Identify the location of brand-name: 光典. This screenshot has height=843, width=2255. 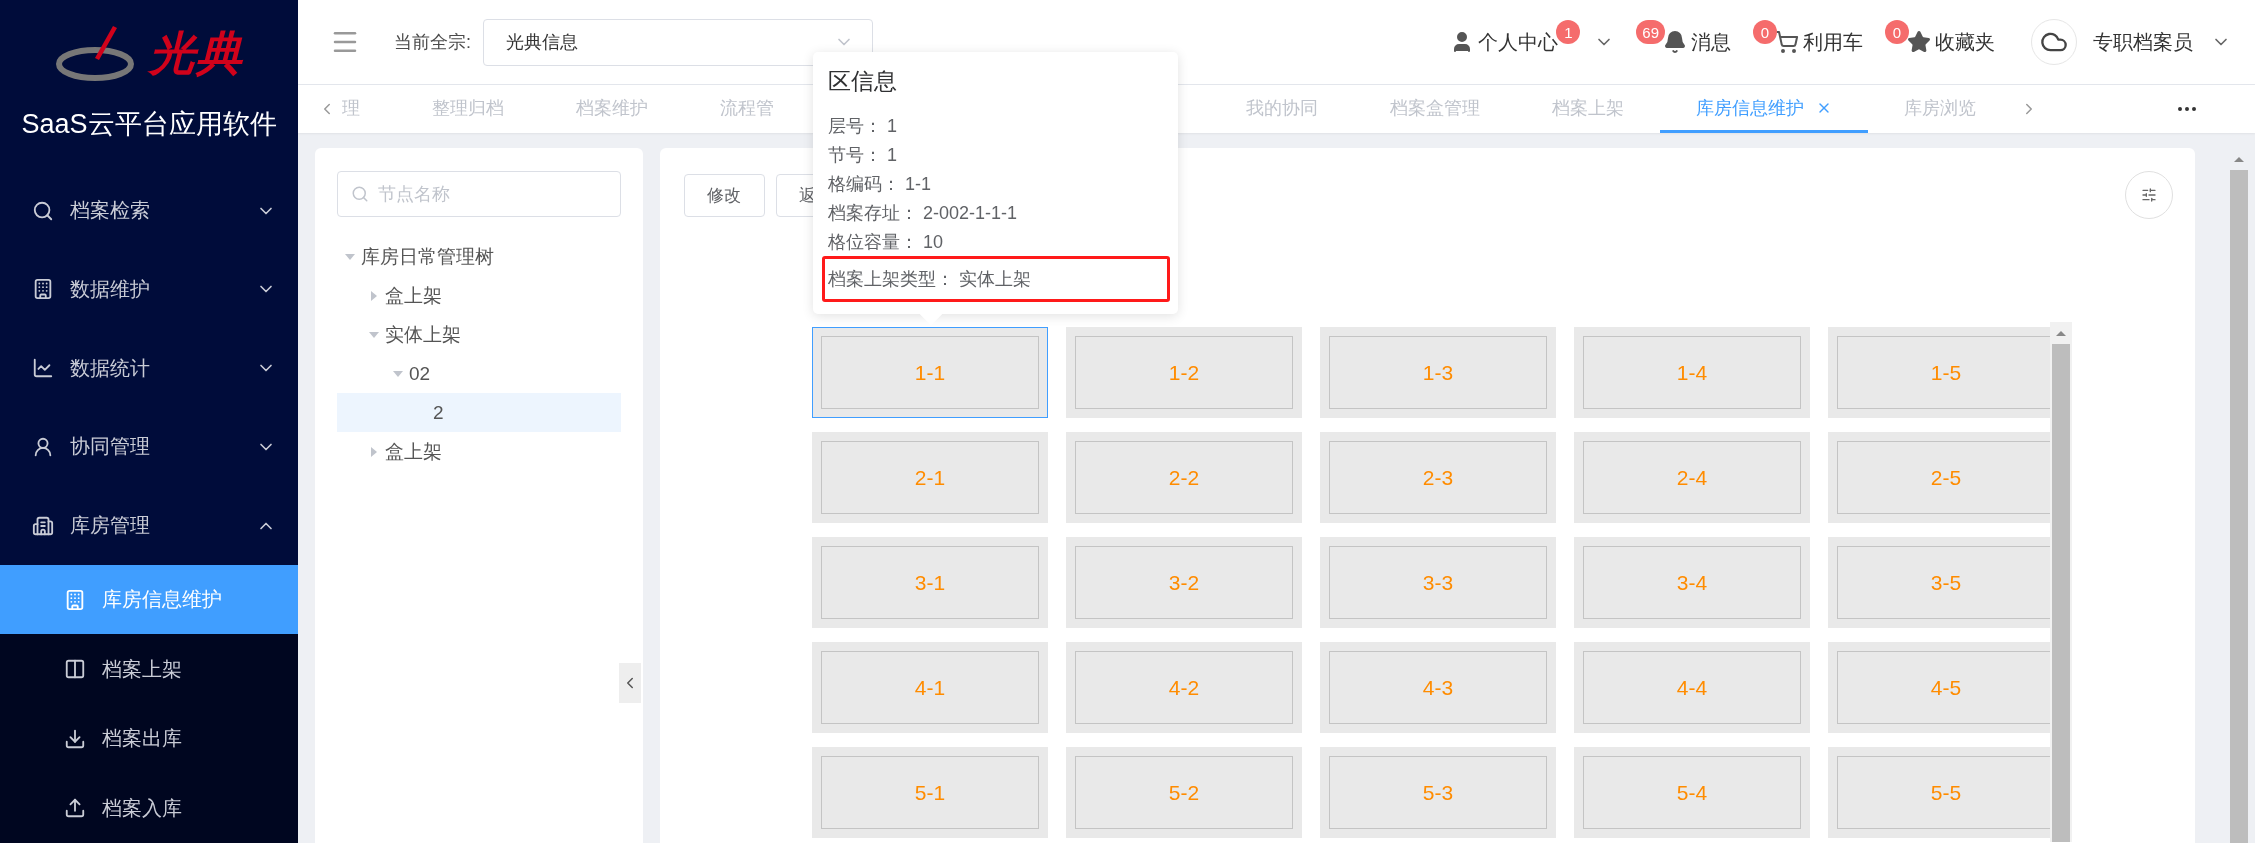
(196, 53).